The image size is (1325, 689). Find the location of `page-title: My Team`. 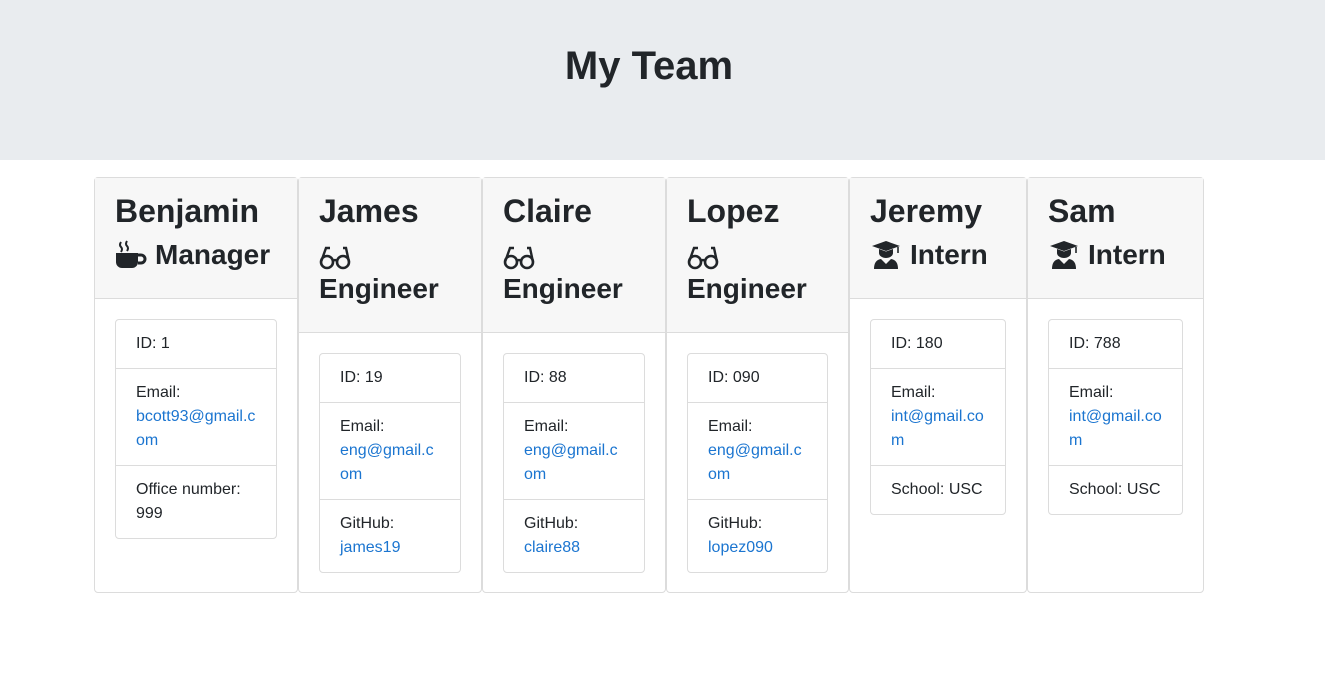

page-title: My Team is located at coordinates (649, 66).